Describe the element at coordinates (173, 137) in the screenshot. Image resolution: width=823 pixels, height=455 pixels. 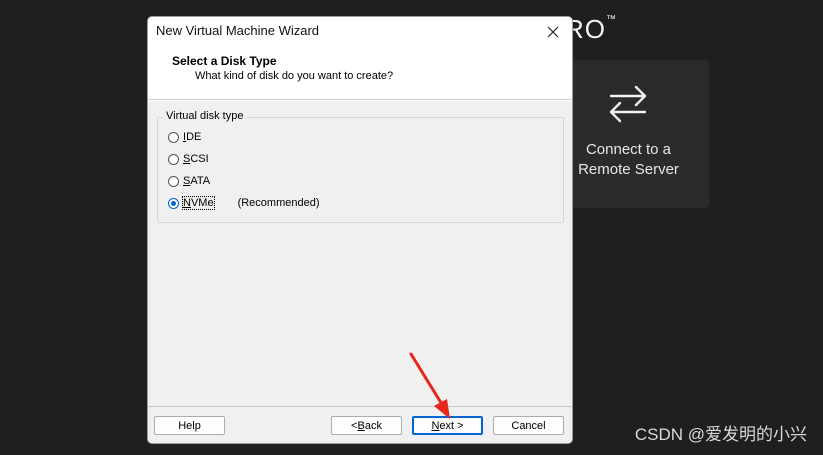
I see `radio-circle-ide` at that location.